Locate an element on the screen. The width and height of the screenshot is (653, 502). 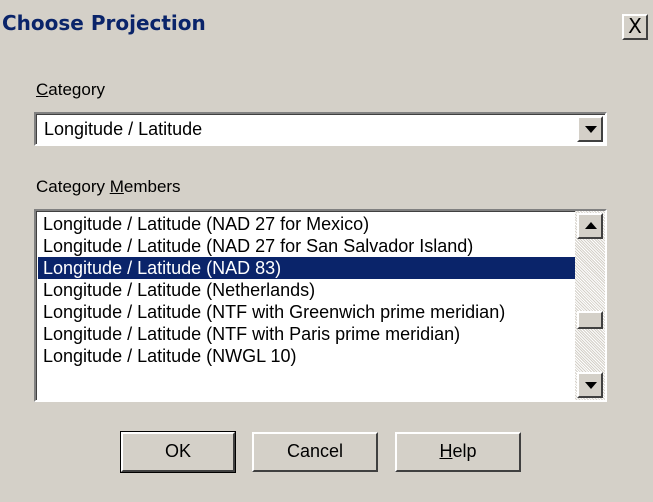
help-button: Help is located at coordinates (458, 452).